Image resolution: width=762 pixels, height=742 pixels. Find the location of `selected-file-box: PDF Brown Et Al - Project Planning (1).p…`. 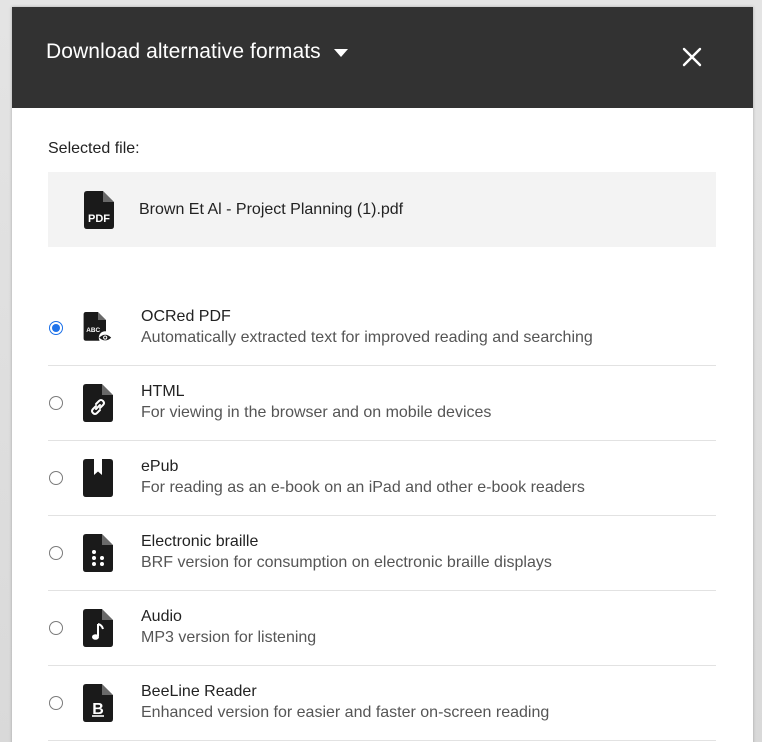

selected-file-box: PDF Brown Et Al - Project Planning (1).p… is located at coordinates (382, 209).